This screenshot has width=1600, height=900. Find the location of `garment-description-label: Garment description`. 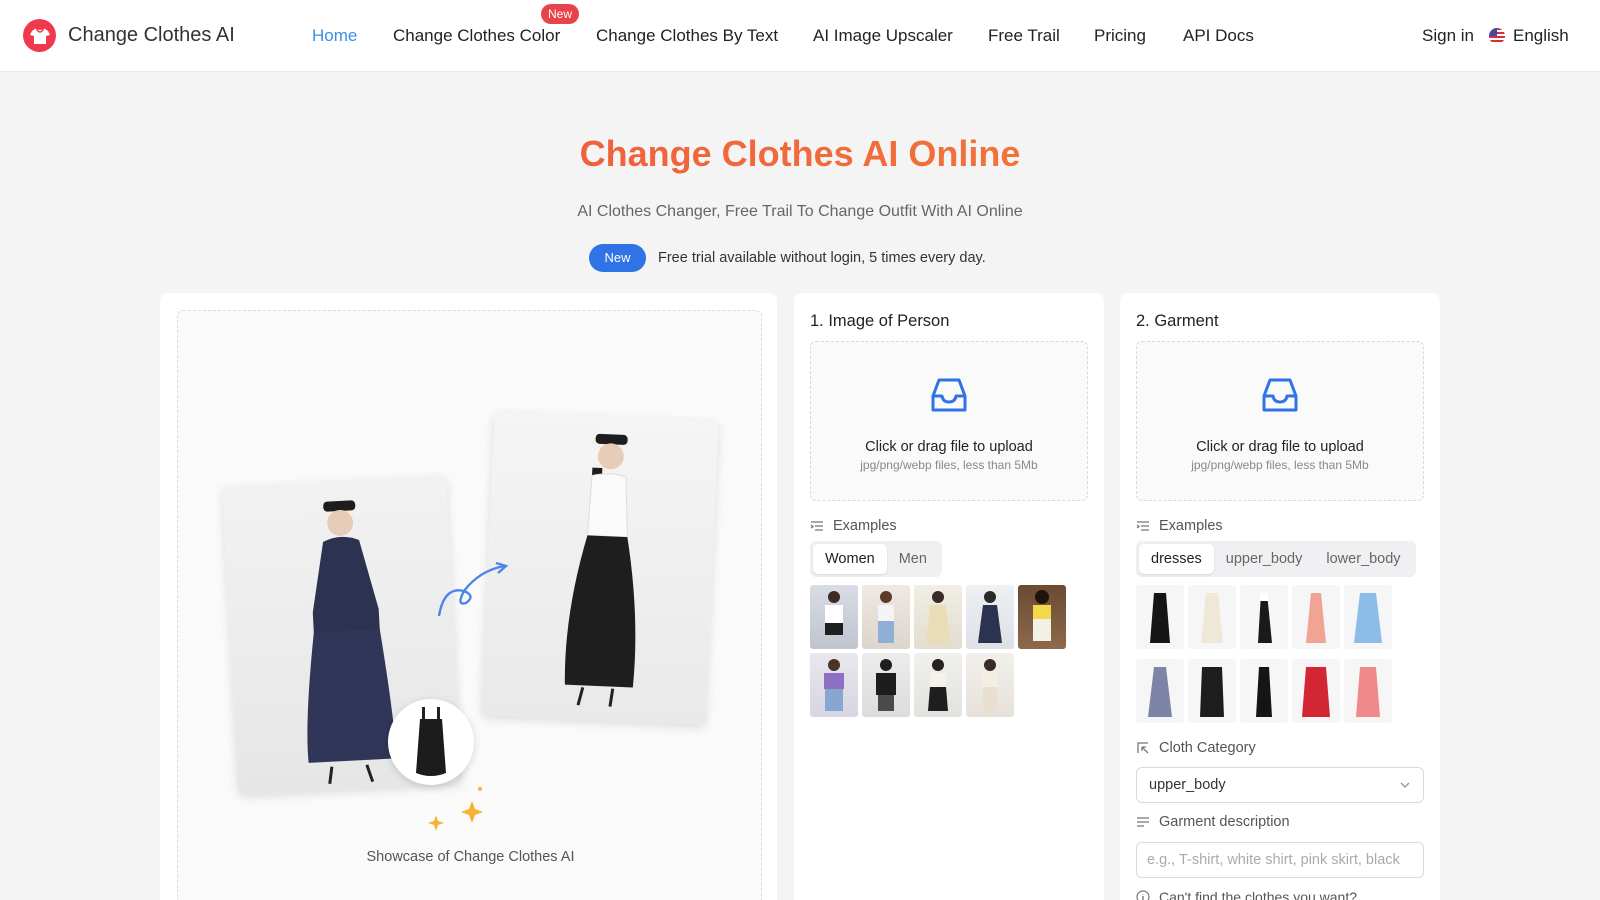

garment-description-label: Garment description is located at coordinates (1213, 822).